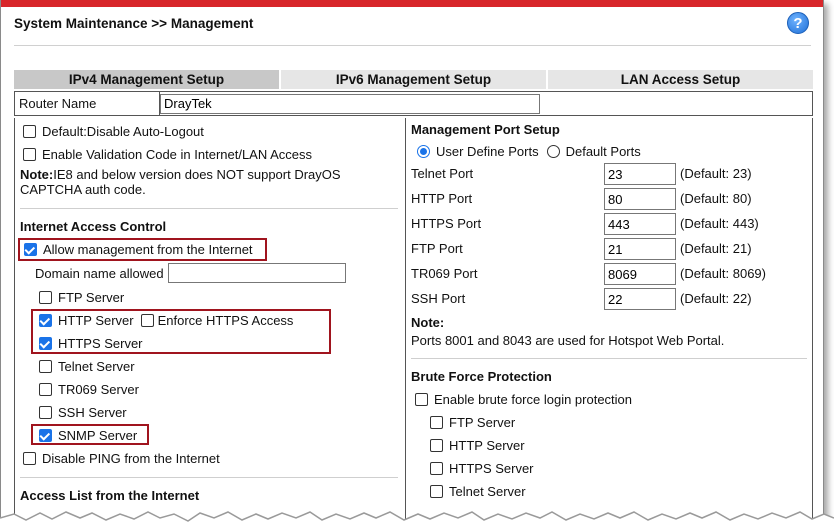  I want to click on https-server-checkbox, so click(45, 343).